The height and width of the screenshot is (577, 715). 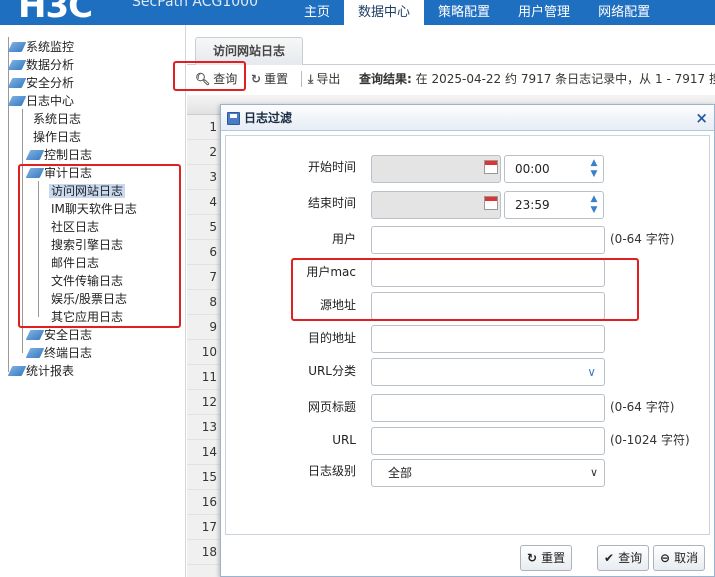 What do you see at coordinates (546, 558) in the screenshot?
I see `dialog-reset-button: ↻ 重置` at bounding box center [546, 558].